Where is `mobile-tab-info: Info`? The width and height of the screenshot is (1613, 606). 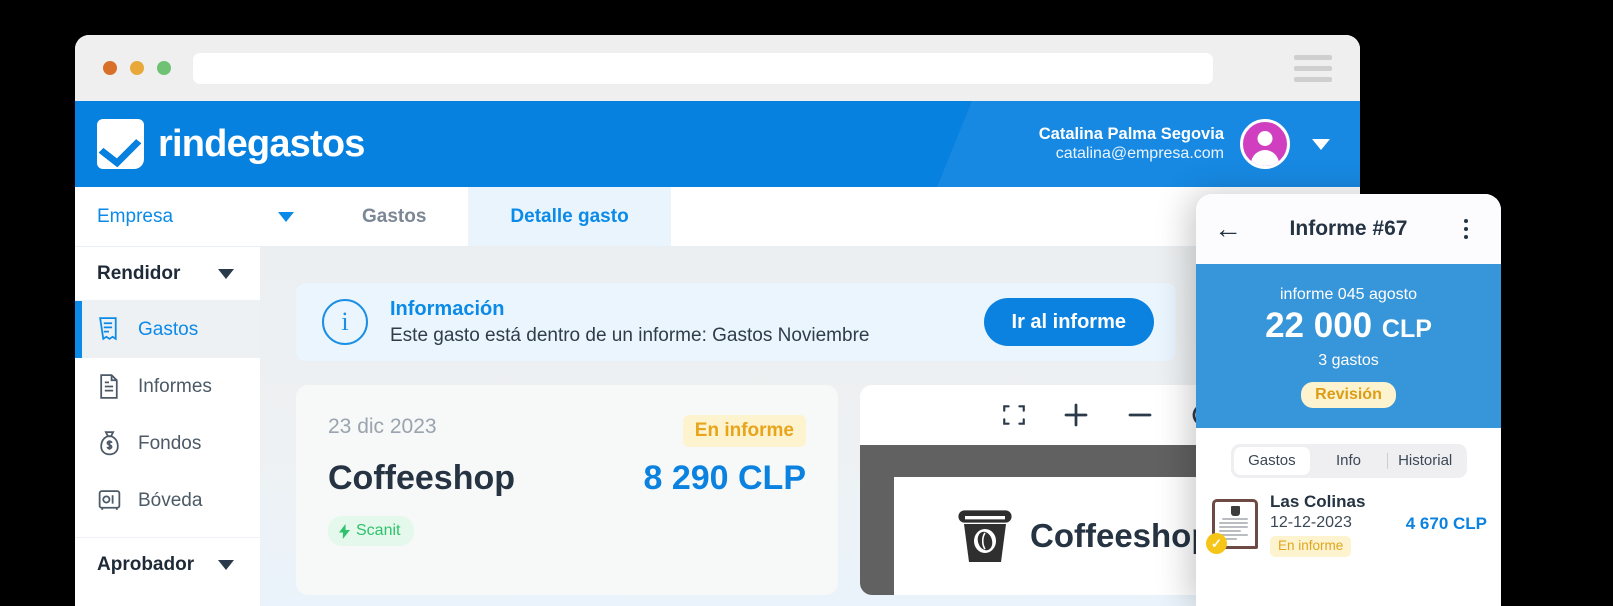 mobile-tab-info: Info is located at coordinates (1348, 461).